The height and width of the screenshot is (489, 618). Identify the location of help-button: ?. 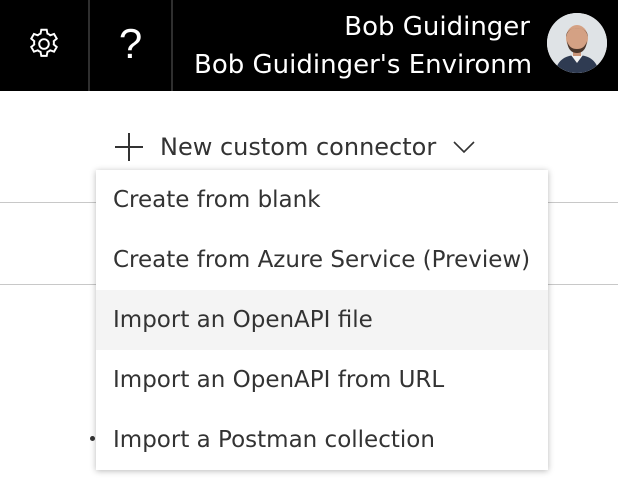
(130, 45).